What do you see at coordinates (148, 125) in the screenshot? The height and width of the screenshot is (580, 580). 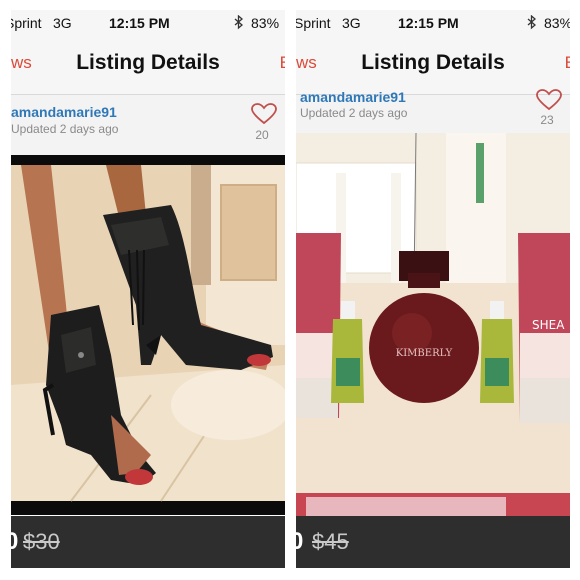 I see `seller-row: amandamarie91 Updated 2 days ago 20` at bounding box center [148, 125].